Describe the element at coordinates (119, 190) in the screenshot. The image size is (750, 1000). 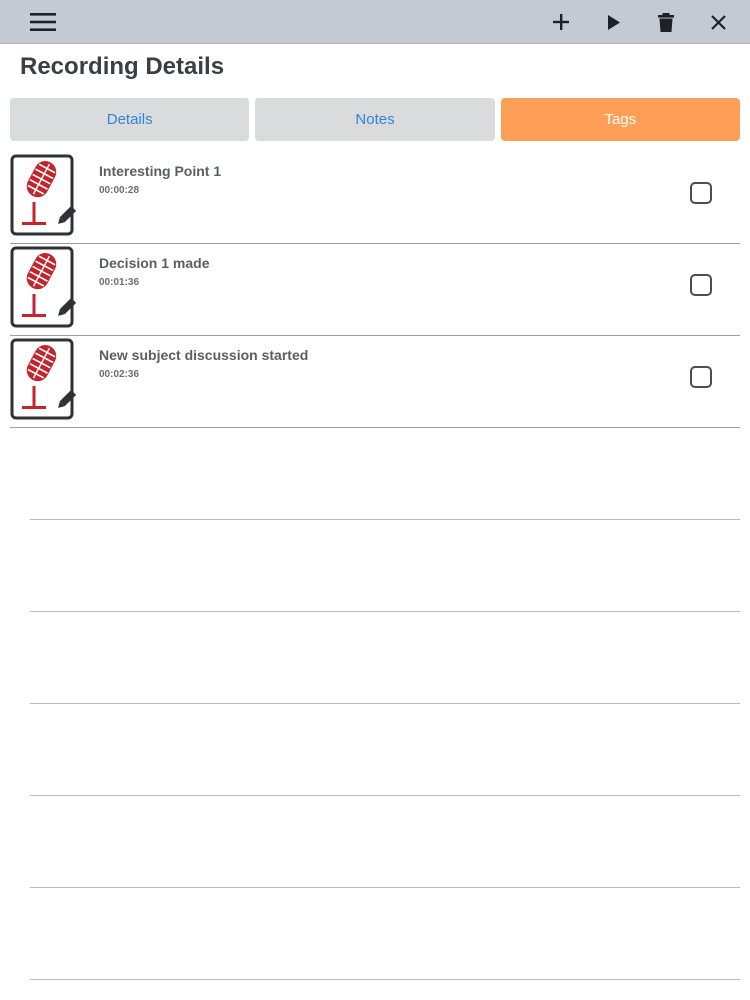
I see `tag-timestamp: 00:00:28` at that location.